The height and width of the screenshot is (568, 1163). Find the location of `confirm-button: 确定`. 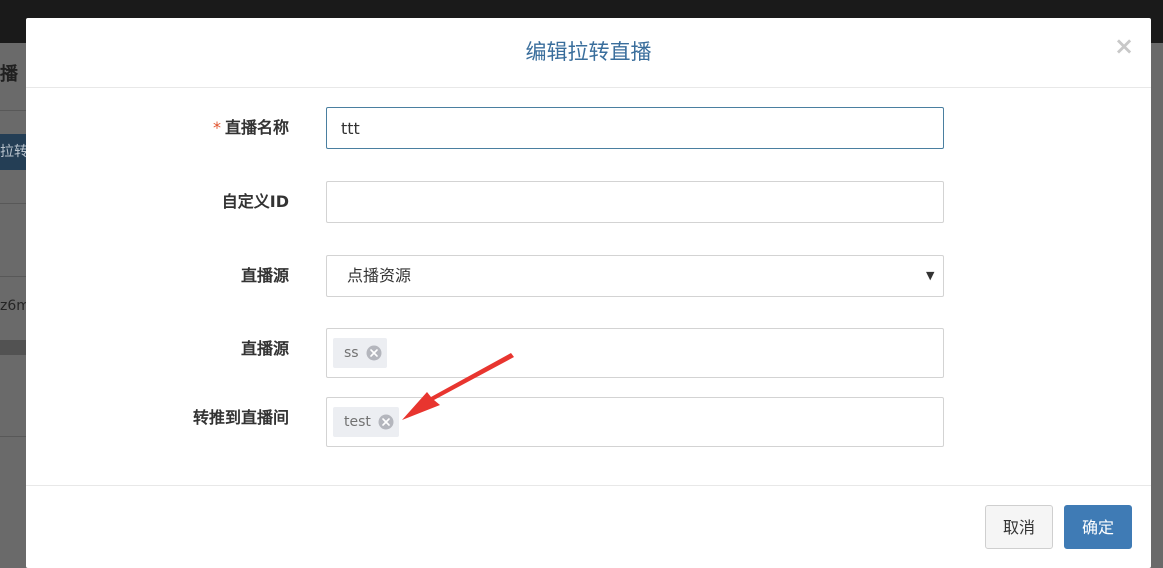

confirm-button: 确定 is located at coordinates (1098, 527).